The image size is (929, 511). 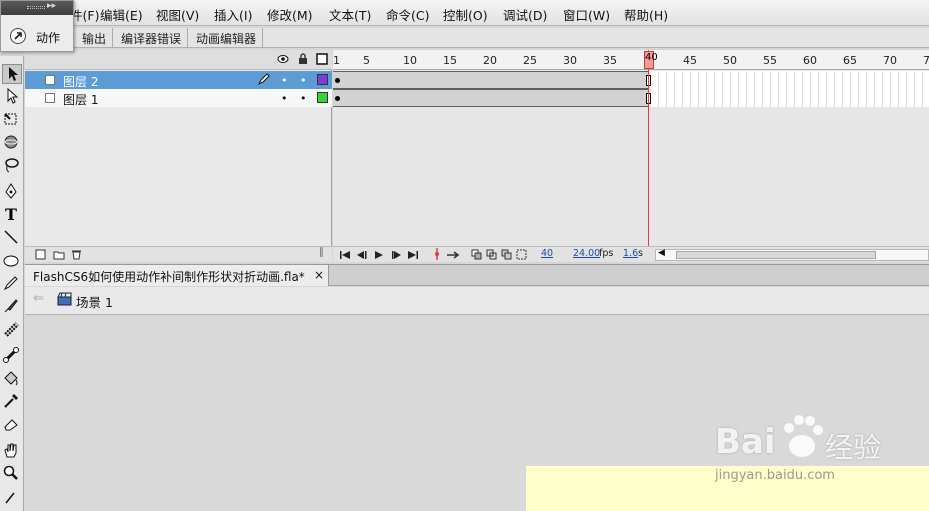 I want to click on tab-compiler-errors-label: 编译器错误, so click(x=151, y=39).